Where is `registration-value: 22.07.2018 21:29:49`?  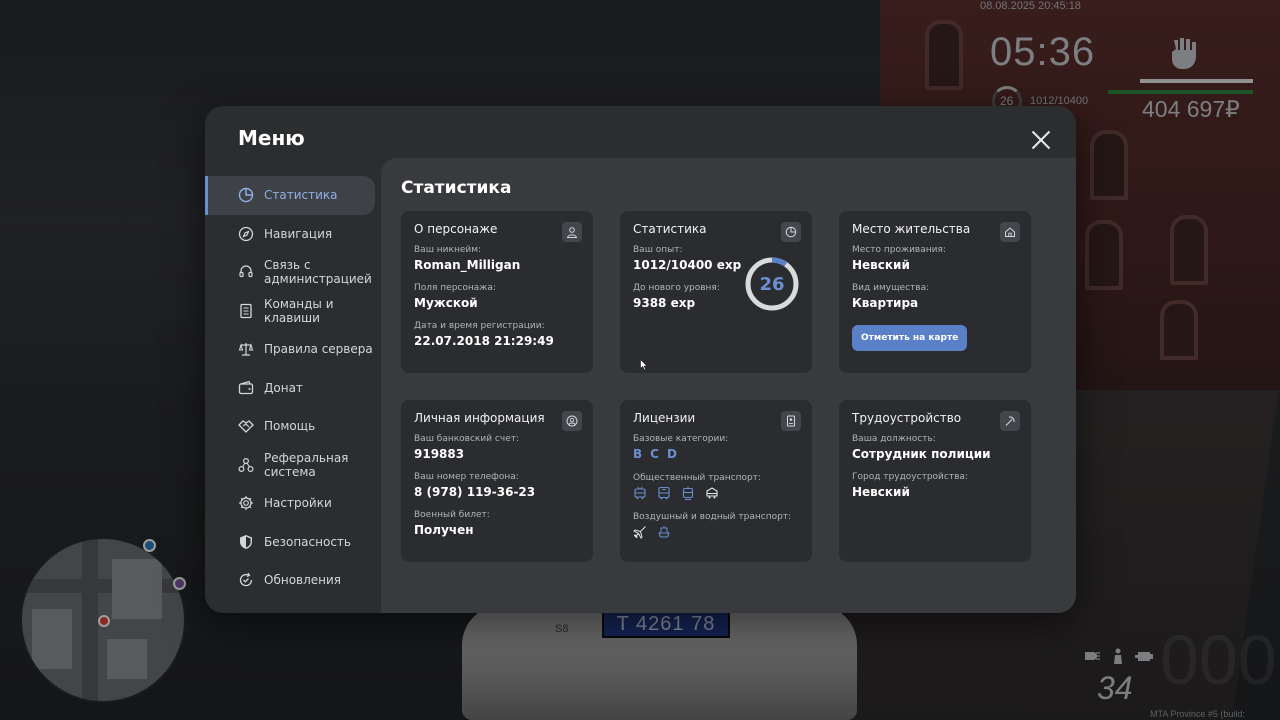
registration-value: 22.07.2018 21:29:49 is located at coordinates (484, 341).